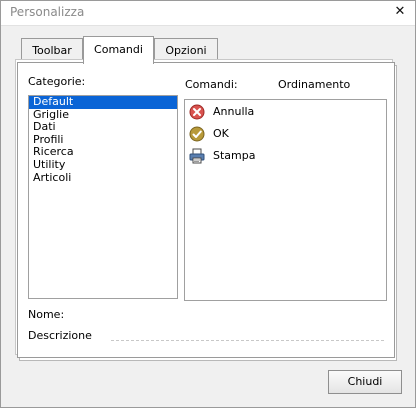  I want to click on tab-label: Opzioni, so click(186, 50).